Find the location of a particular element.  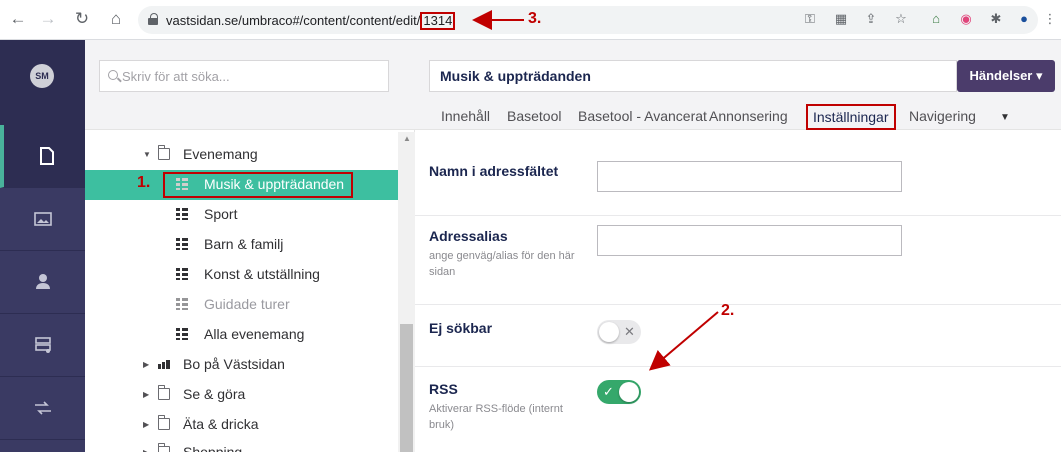

profile-icon: ● is located at coordinates (1024, 19).